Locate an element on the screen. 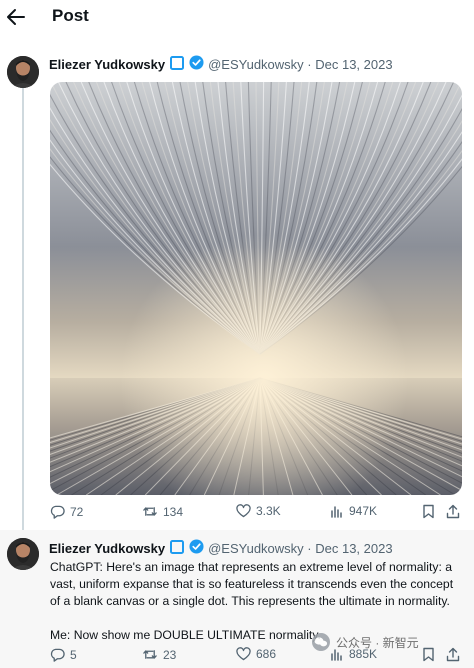  repost-button: 134 is located at coordinates (162, 511).